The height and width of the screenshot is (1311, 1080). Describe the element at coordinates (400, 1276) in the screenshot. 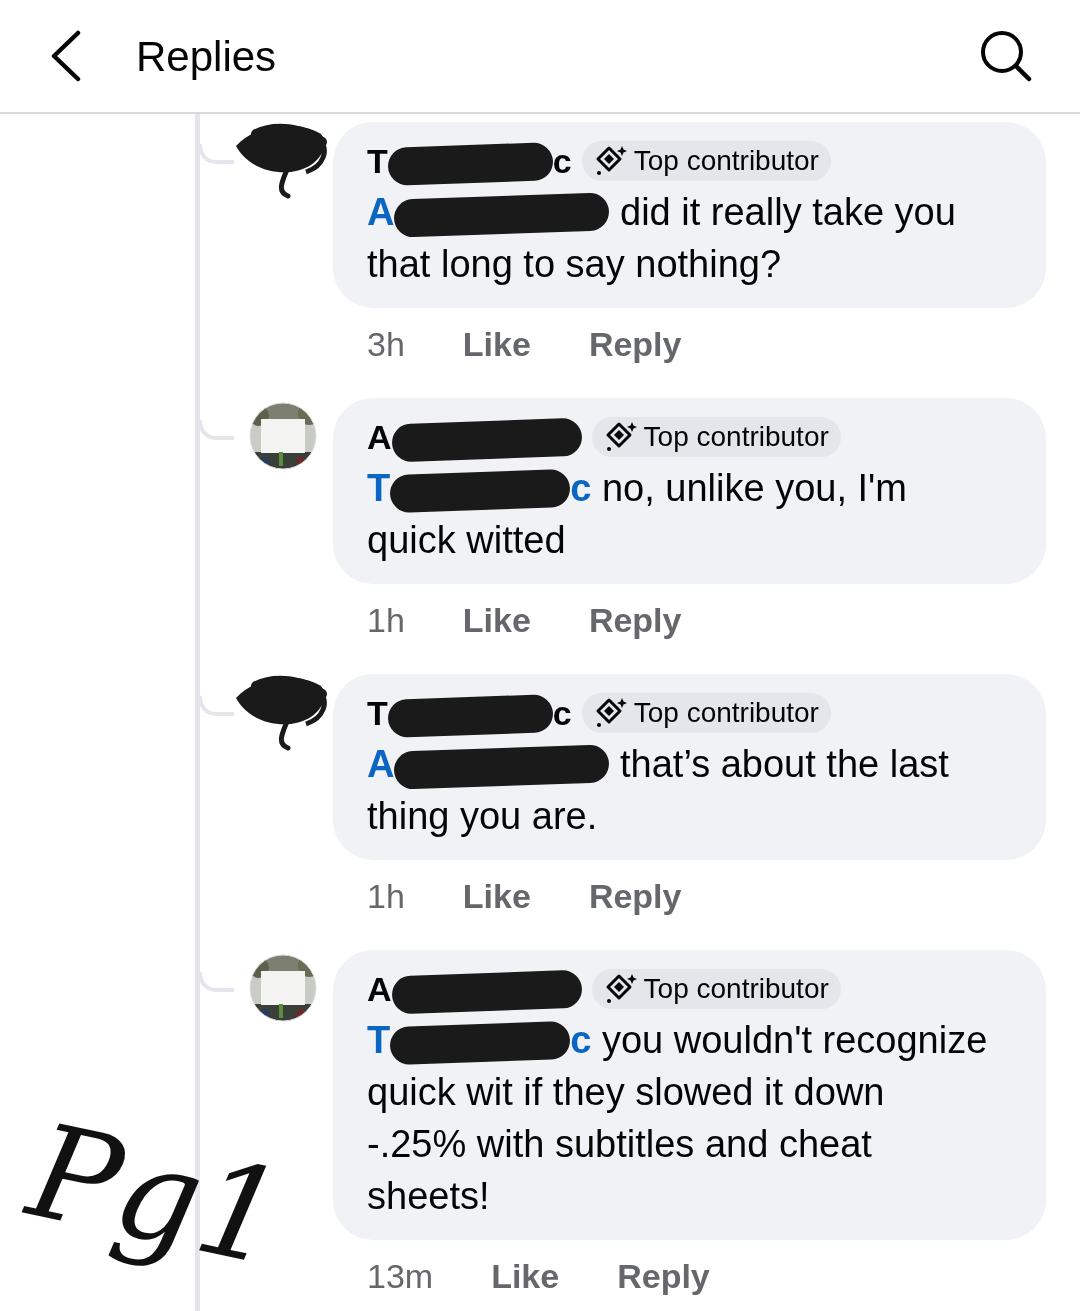

I see `timestamp: 13m` at that location.